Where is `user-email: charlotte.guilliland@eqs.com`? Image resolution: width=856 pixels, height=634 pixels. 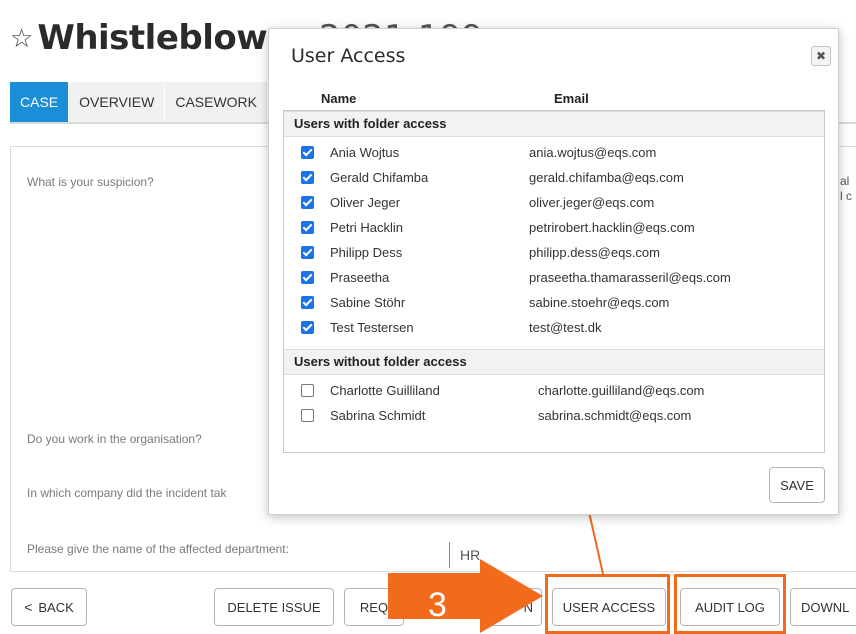 user-email: charlotte.guilliland@eqs.com is located at coordinates (621, 390).